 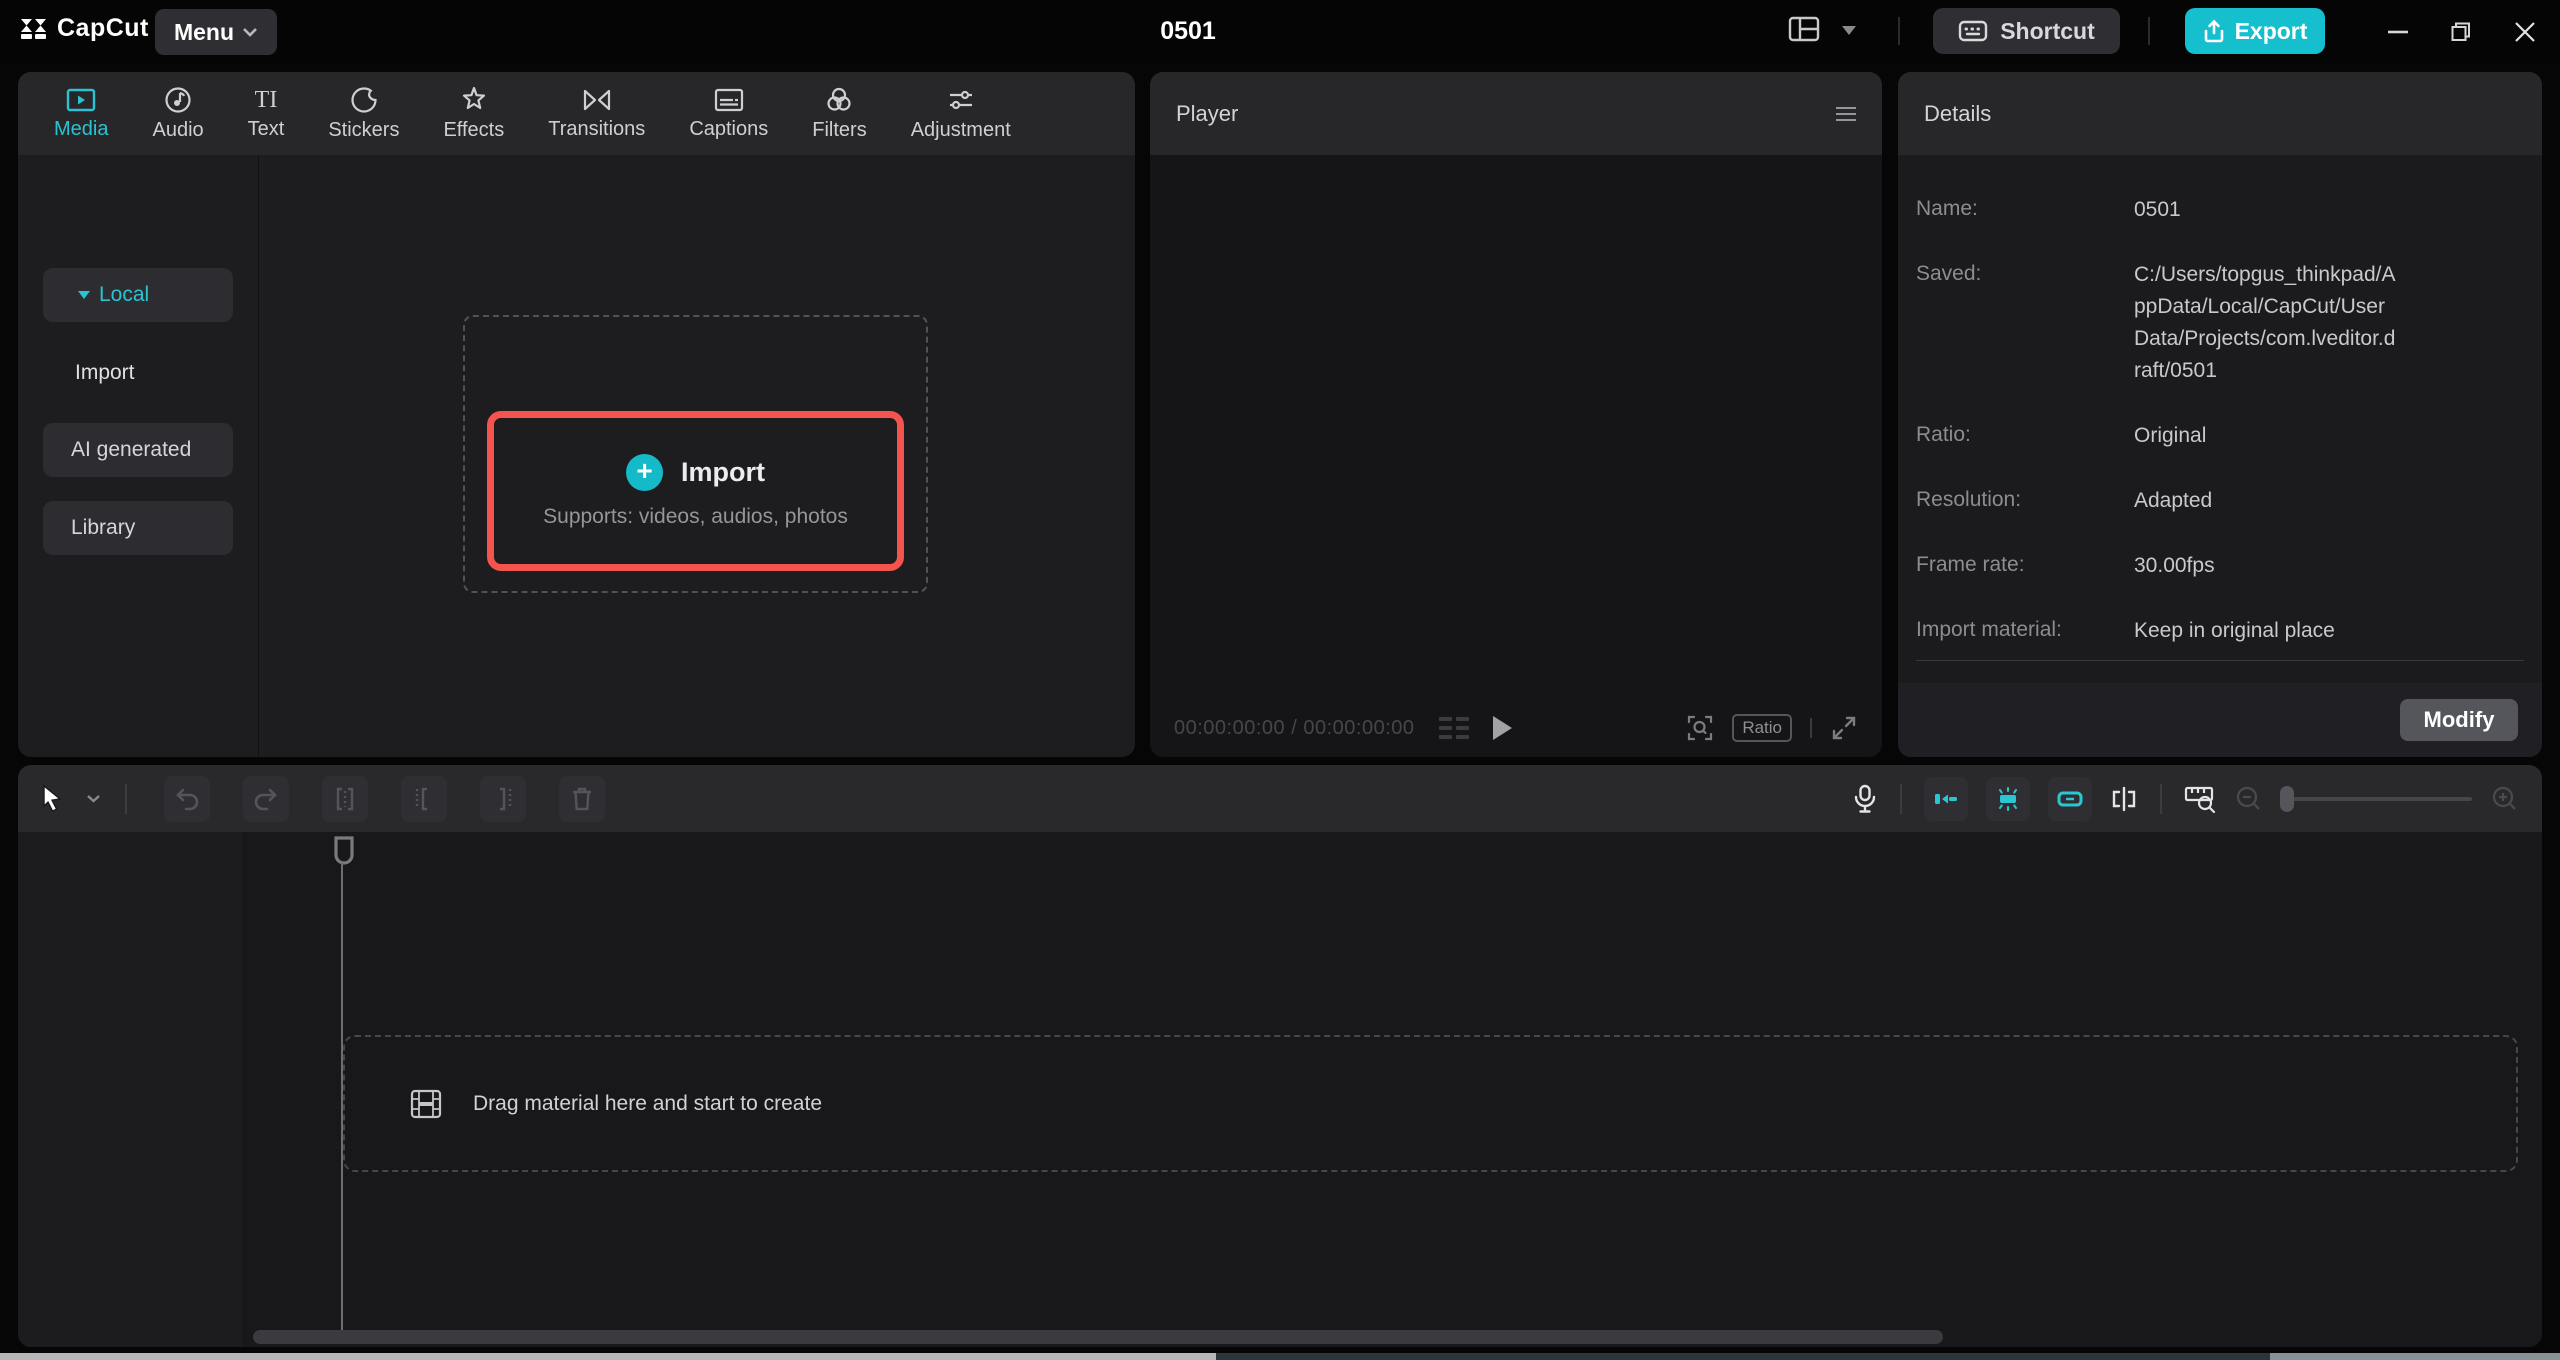 I want to click on capcut-logo: CapCut, so click(x=84, y=28).